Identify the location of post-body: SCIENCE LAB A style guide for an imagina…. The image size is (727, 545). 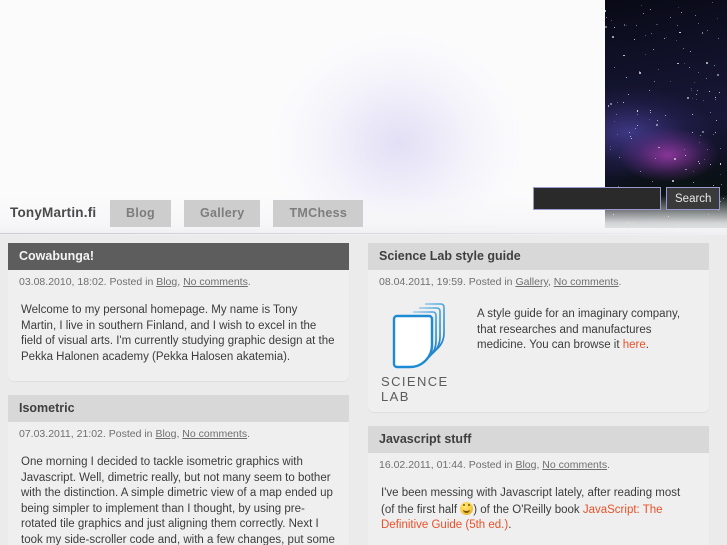
(538, 350).